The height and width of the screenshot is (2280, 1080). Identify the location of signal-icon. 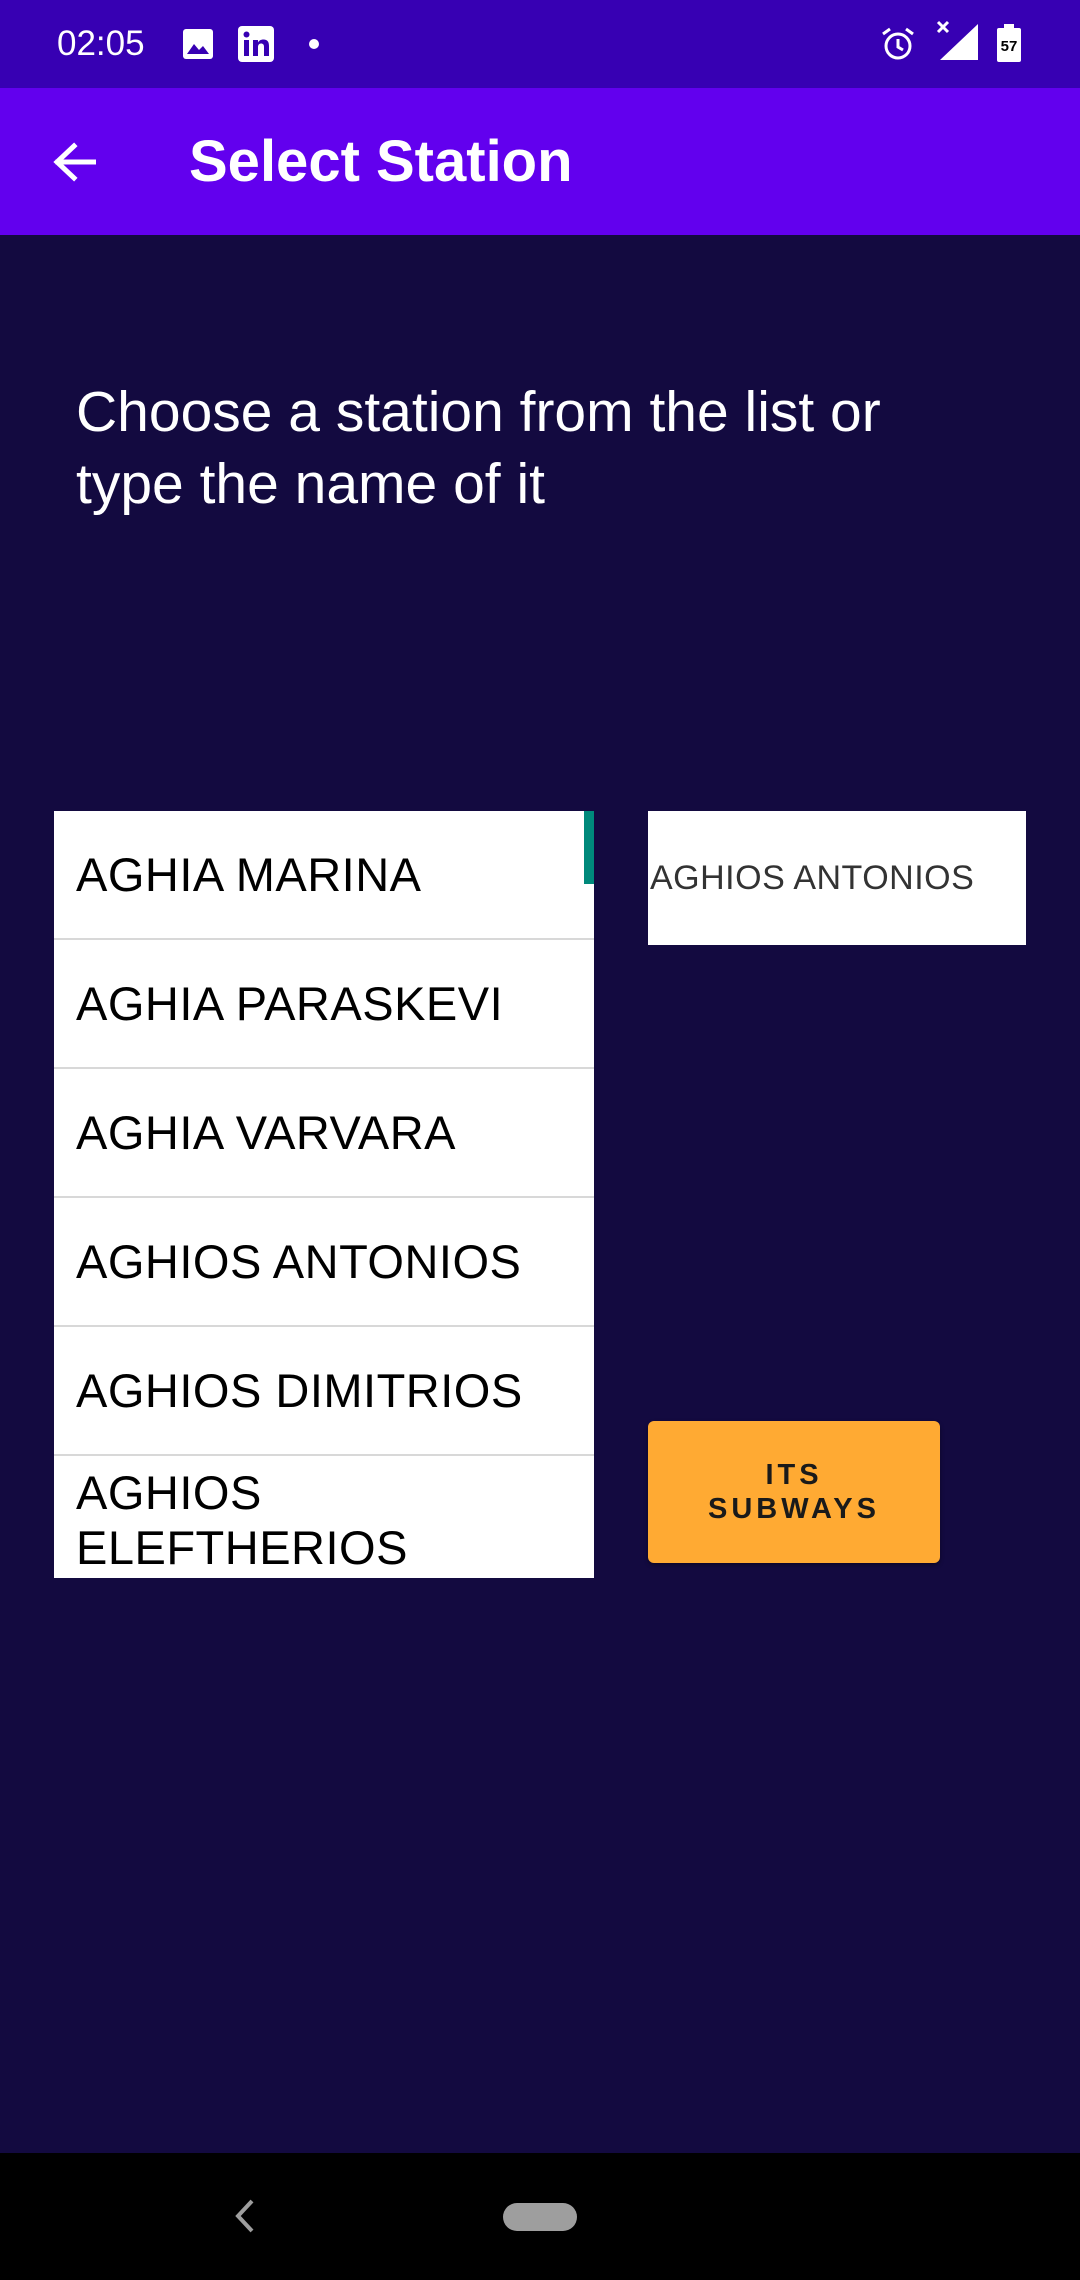
(957, 40).